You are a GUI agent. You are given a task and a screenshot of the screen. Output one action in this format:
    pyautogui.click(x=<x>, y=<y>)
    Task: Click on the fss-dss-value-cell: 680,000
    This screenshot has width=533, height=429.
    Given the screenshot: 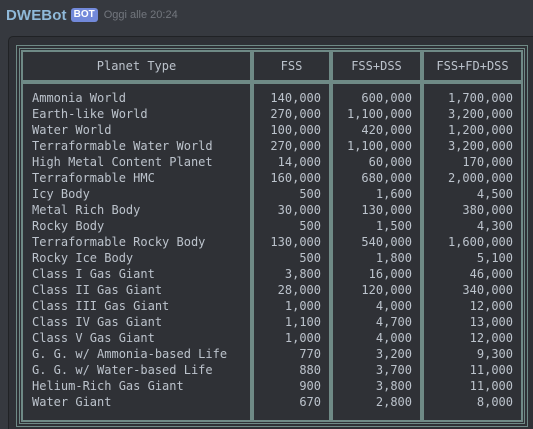 What is the action you would take?
    pyautogui.click(x=386, y=178)
    